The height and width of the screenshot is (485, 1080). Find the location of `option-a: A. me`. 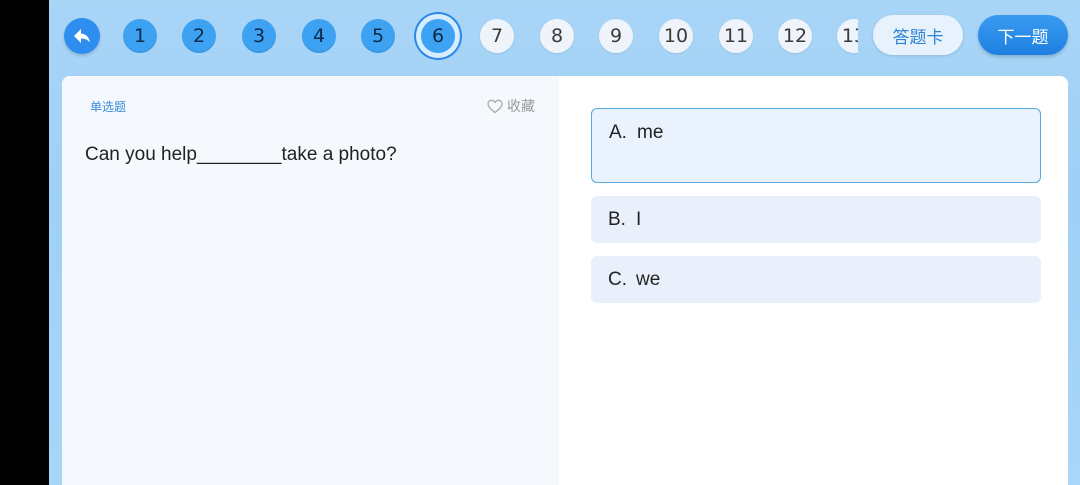

option-a: A. me is located at coordinates (816, 145).